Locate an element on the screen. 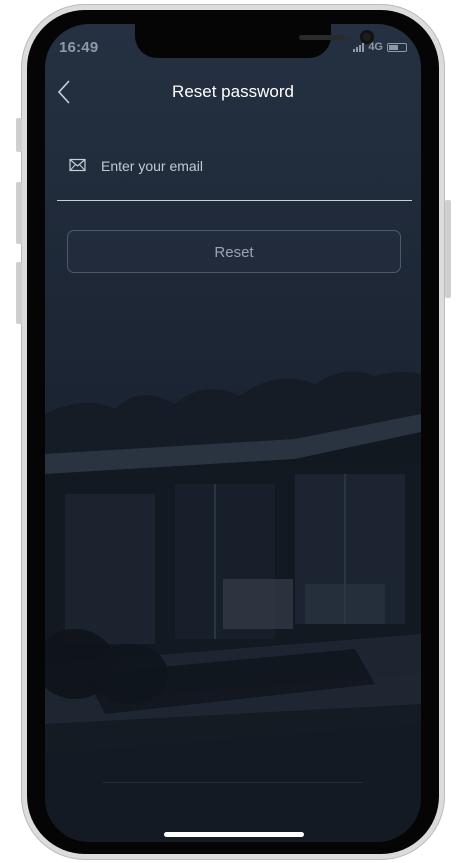 This screenshot has width=457, height=863. email-field is located at coordinates (234, 174).